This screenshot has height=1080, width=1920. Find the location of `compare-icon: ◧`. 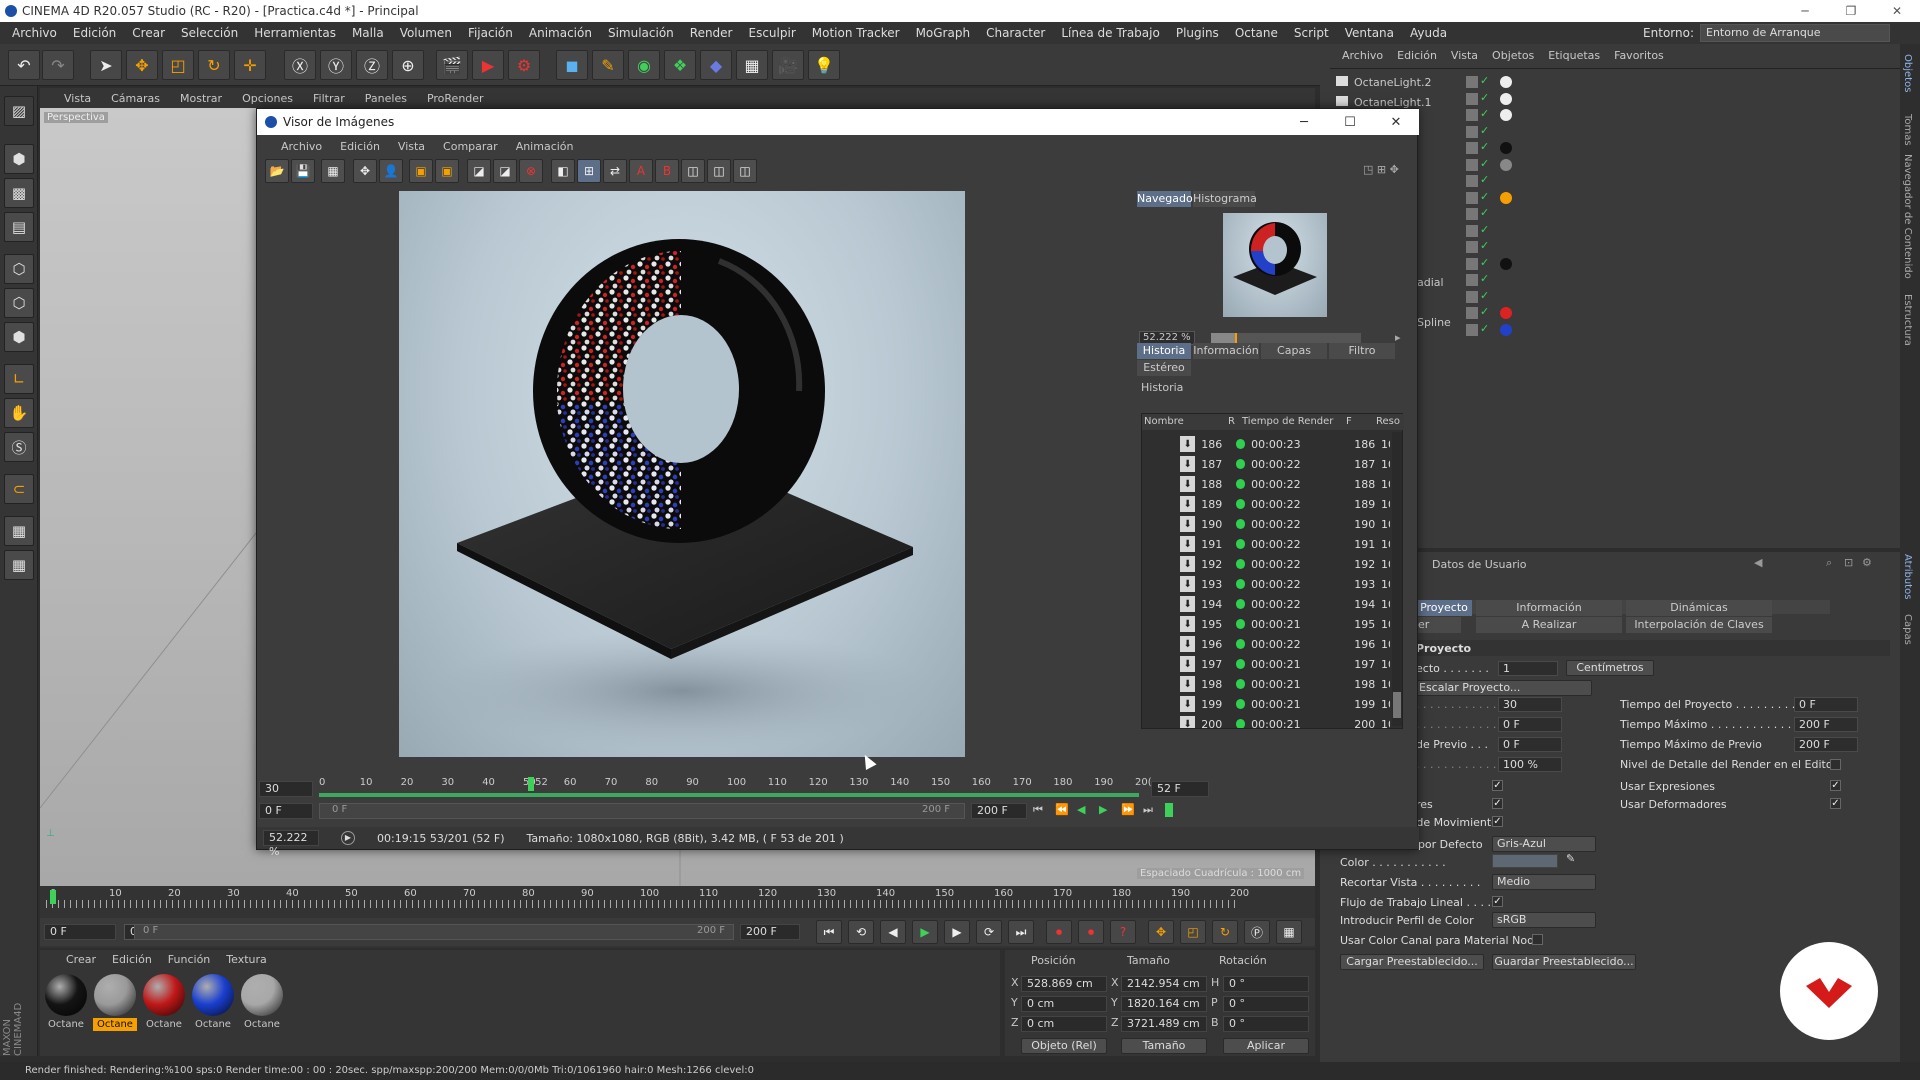

compare-icon: ◧ is located at coordinates (563, 171).